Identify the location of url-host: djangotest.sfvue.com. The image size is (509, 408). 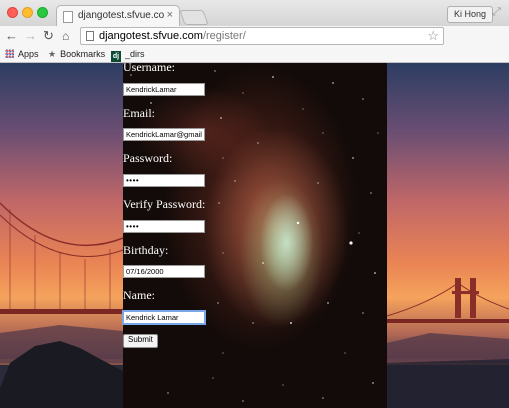
(151, 36).